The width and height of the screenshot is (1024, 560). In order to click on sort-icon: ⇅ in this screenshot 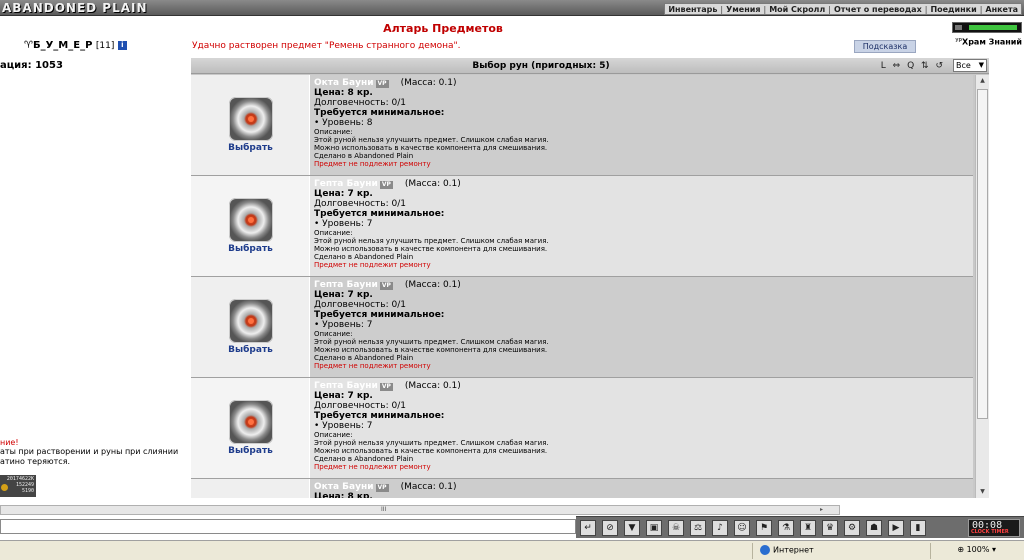, I will do `click(925, 66)`.